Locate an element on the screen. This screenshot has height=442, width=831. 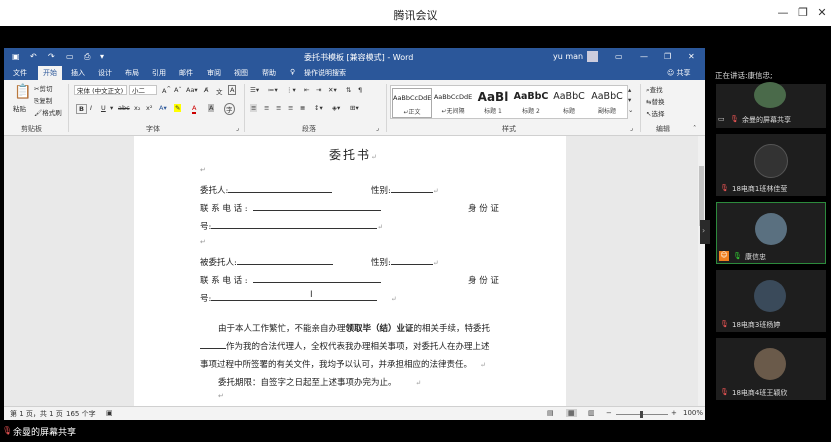
sort-icon: ⇅ is located at coordinates (348, 90).